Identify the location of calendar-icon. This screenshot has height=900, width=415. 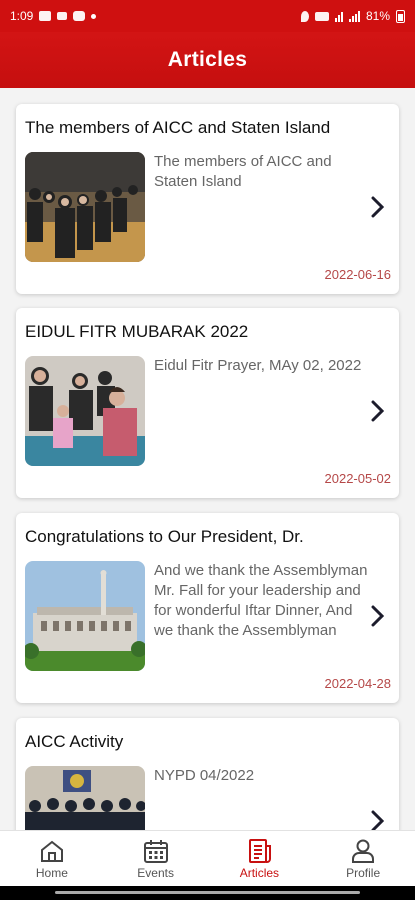
(155, 851).